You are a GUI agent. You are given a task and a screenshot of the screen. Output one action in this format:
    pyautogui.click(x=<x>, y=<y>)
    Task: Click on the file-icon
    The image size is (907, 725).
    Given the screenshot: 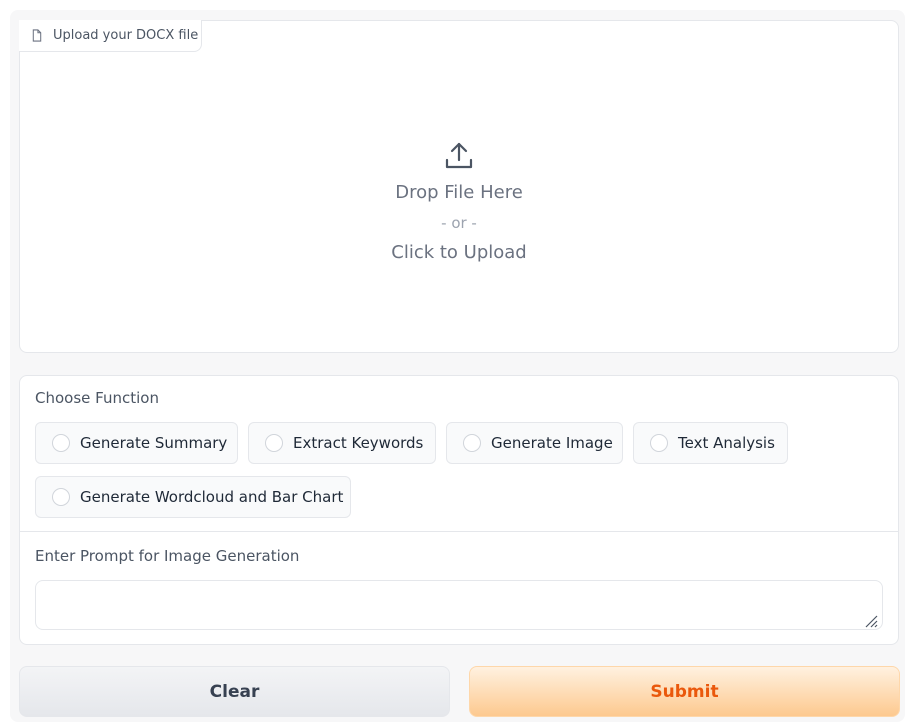 What is the action you would take?
    pyautogui.click(x=37, y=35)
    